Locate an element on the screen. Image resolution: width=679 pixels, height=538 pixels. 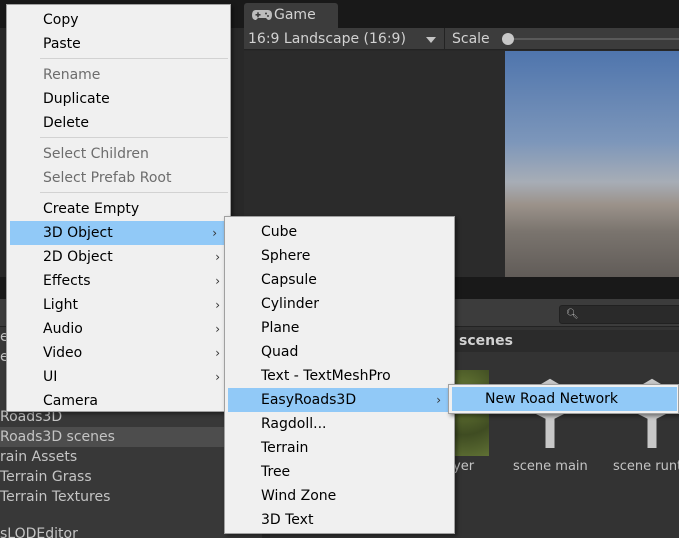
menu-item-sphere: Sphere is located at coordinates (339, 256).